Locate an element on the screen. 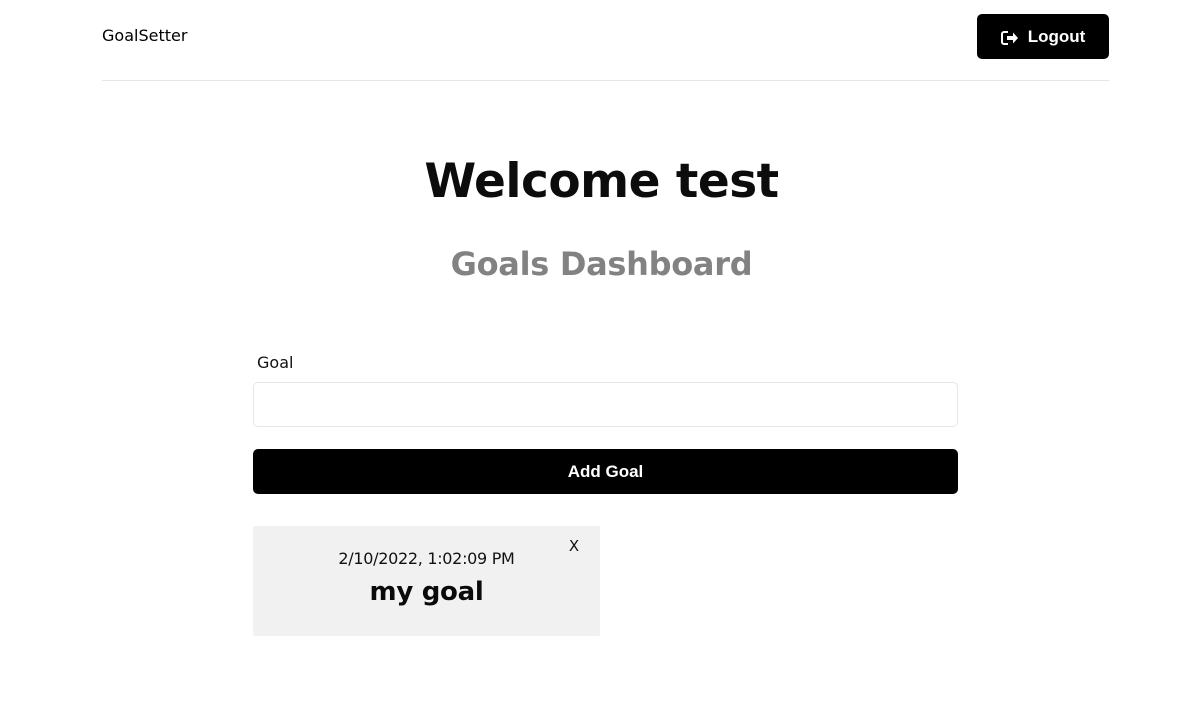  logout-button: Logout is located at coordinates (1043, 36).